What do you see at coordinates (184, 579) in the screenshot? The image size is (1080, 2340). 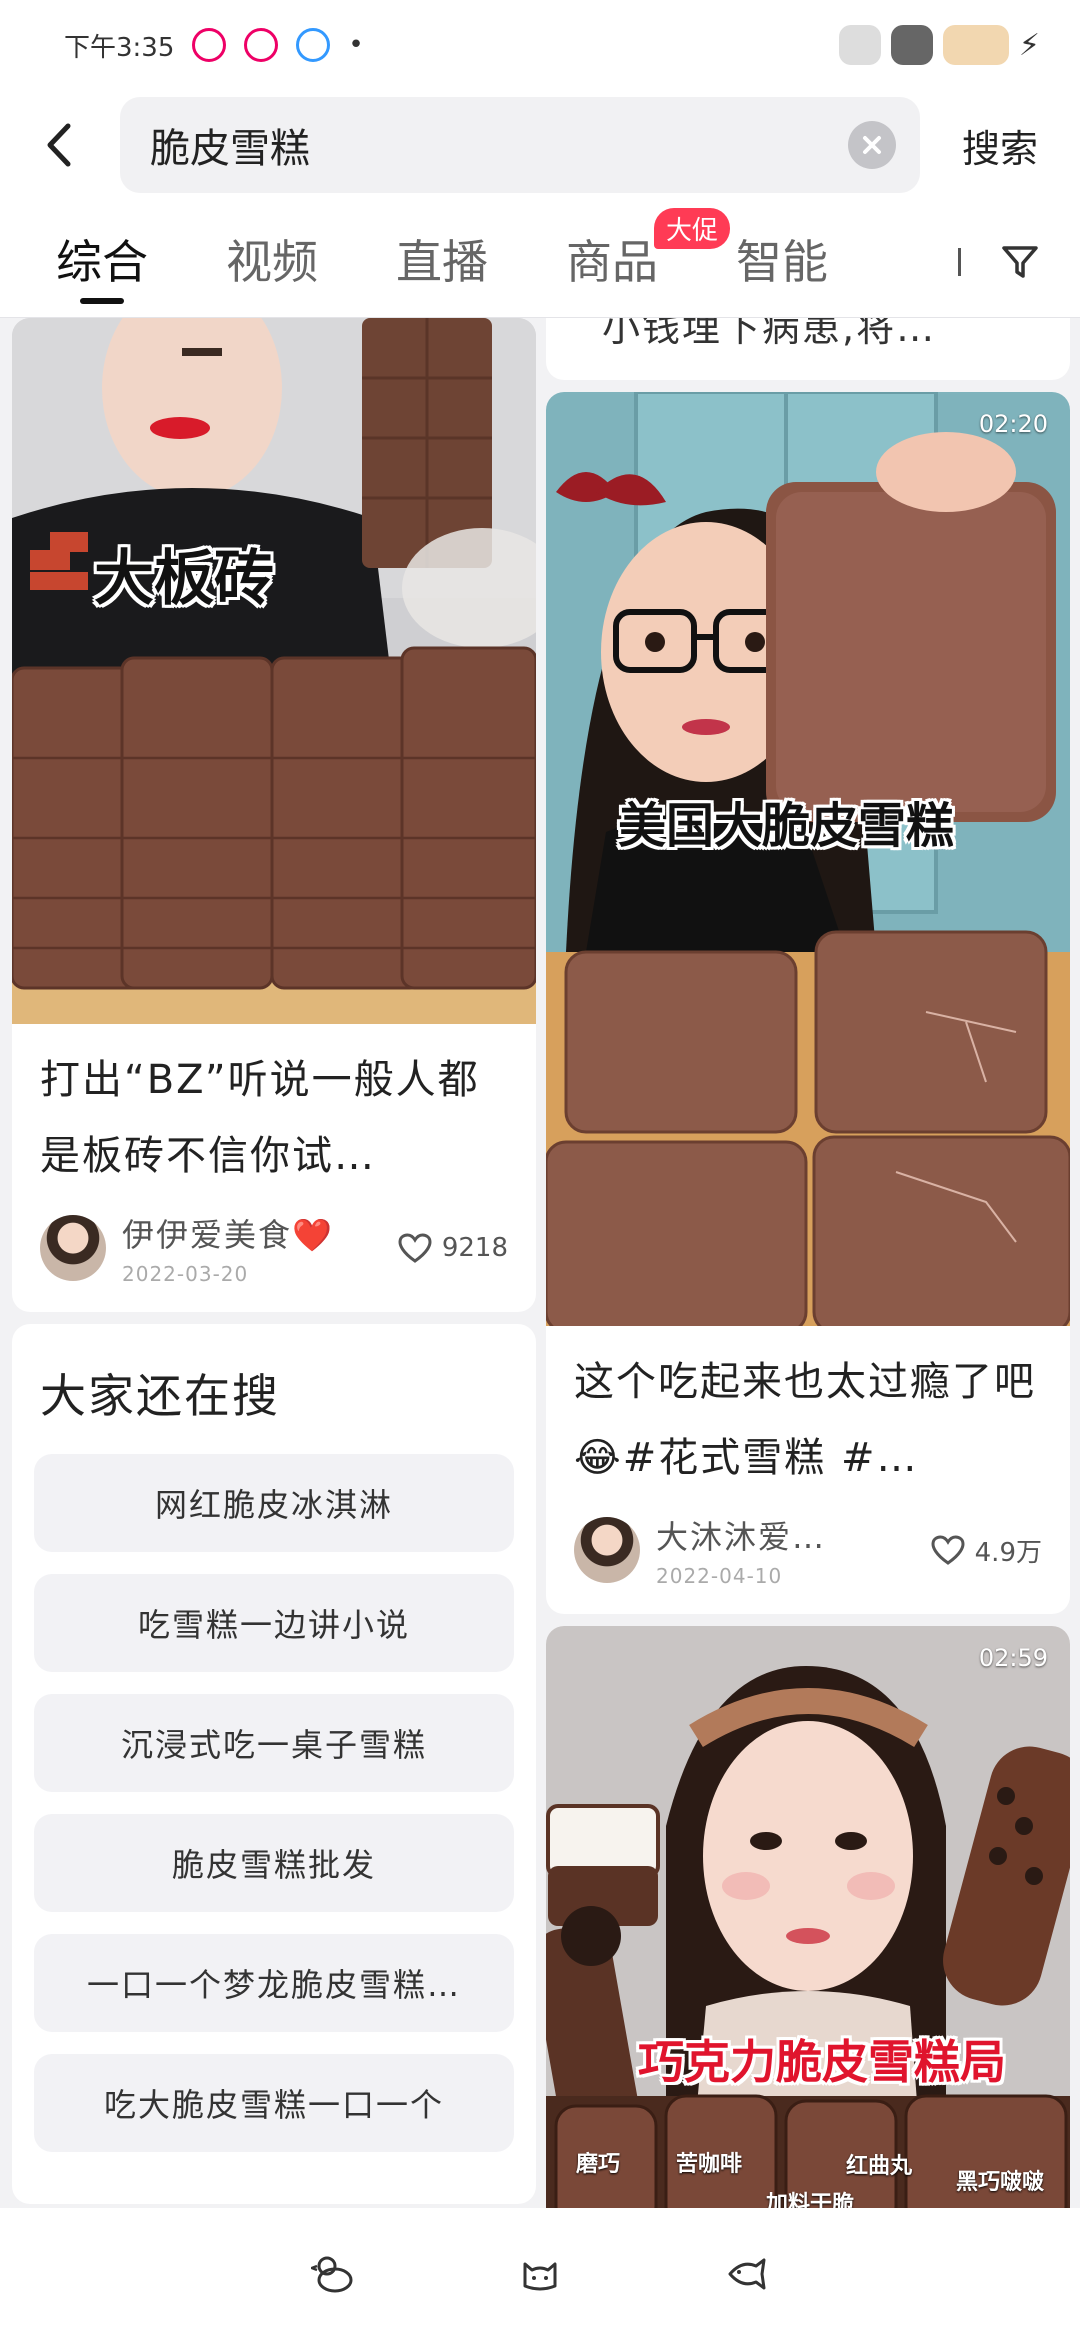 I see `thumbnail-caption: 大板砖` at bounding box center [184, 579].